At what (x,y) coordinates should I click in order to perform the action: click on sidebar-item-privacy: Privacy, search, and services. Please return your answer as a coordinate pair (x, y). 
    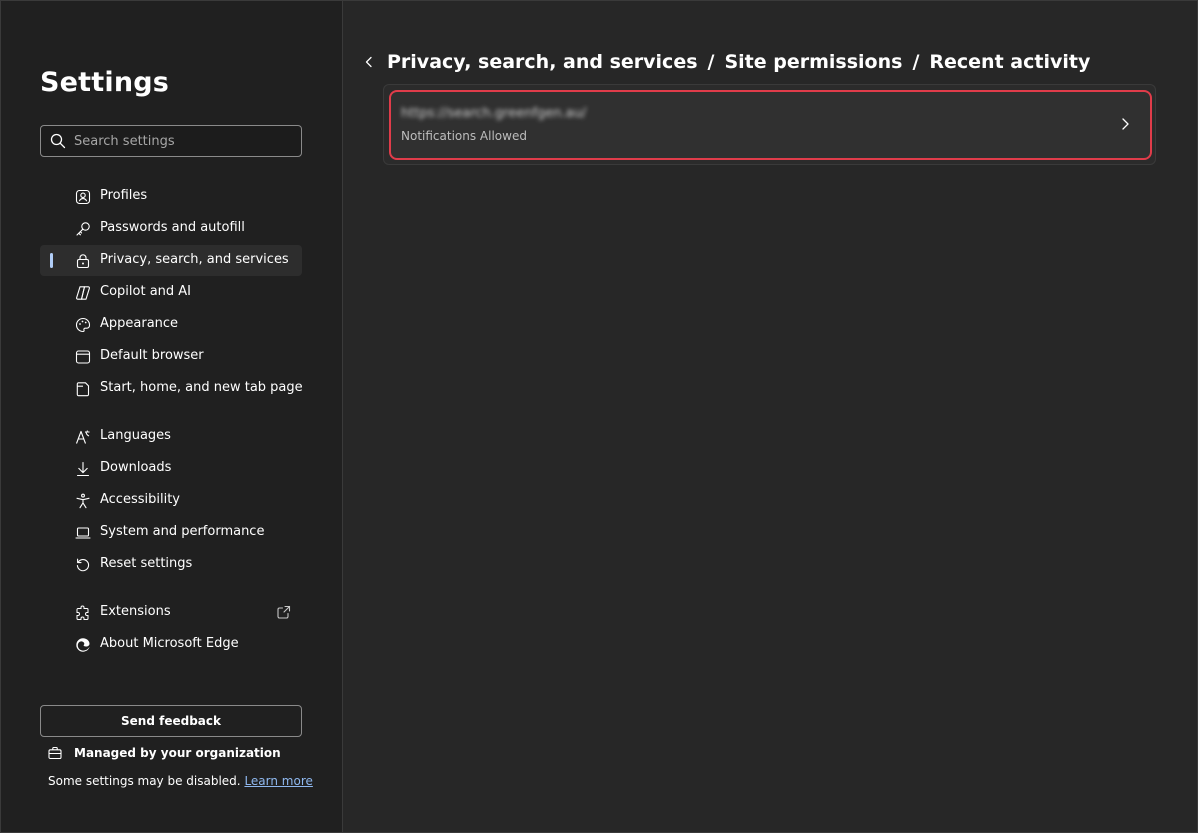
    Looking at the image, I should click on (171, 260).